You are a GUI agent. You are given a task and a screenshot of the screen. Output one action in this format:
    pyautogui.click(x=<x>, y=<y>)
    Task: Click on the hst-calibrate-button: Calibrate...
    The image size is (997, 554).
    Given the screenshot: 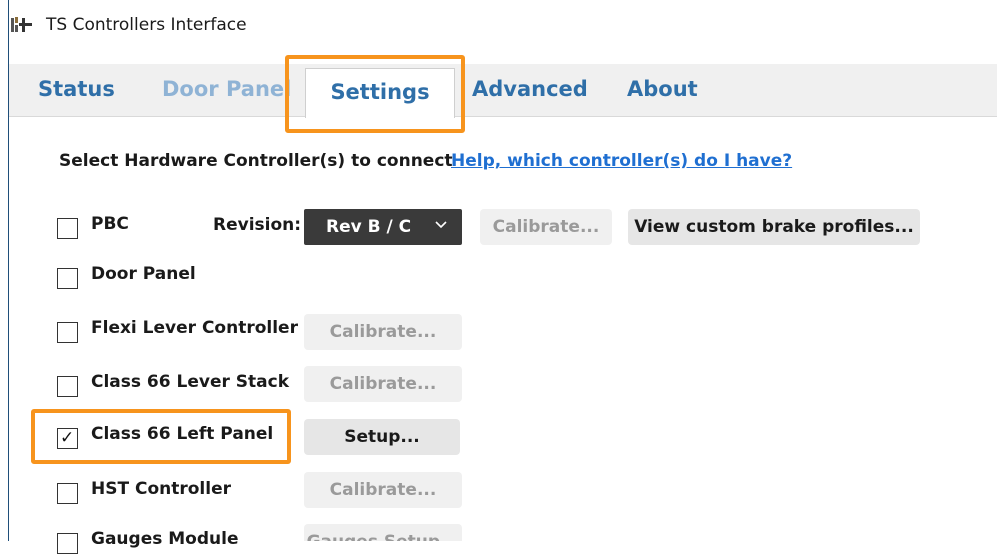 What is the action you would take?
    pyautogui.click(x=383, y=490)
    